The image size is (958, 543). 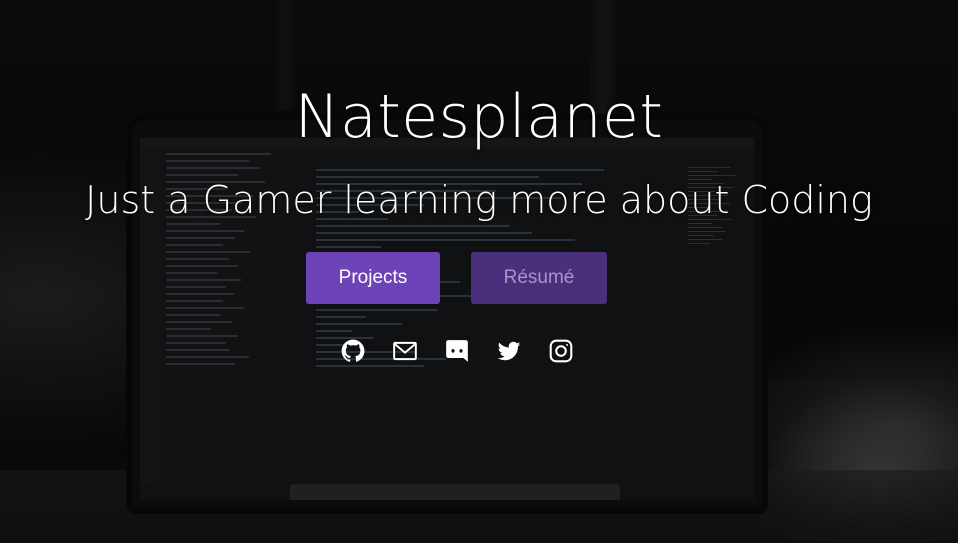 What do you see at coordinates (561, 351) in the screenshot?
I see `instagram-icon` at bounding box center [561, 351].